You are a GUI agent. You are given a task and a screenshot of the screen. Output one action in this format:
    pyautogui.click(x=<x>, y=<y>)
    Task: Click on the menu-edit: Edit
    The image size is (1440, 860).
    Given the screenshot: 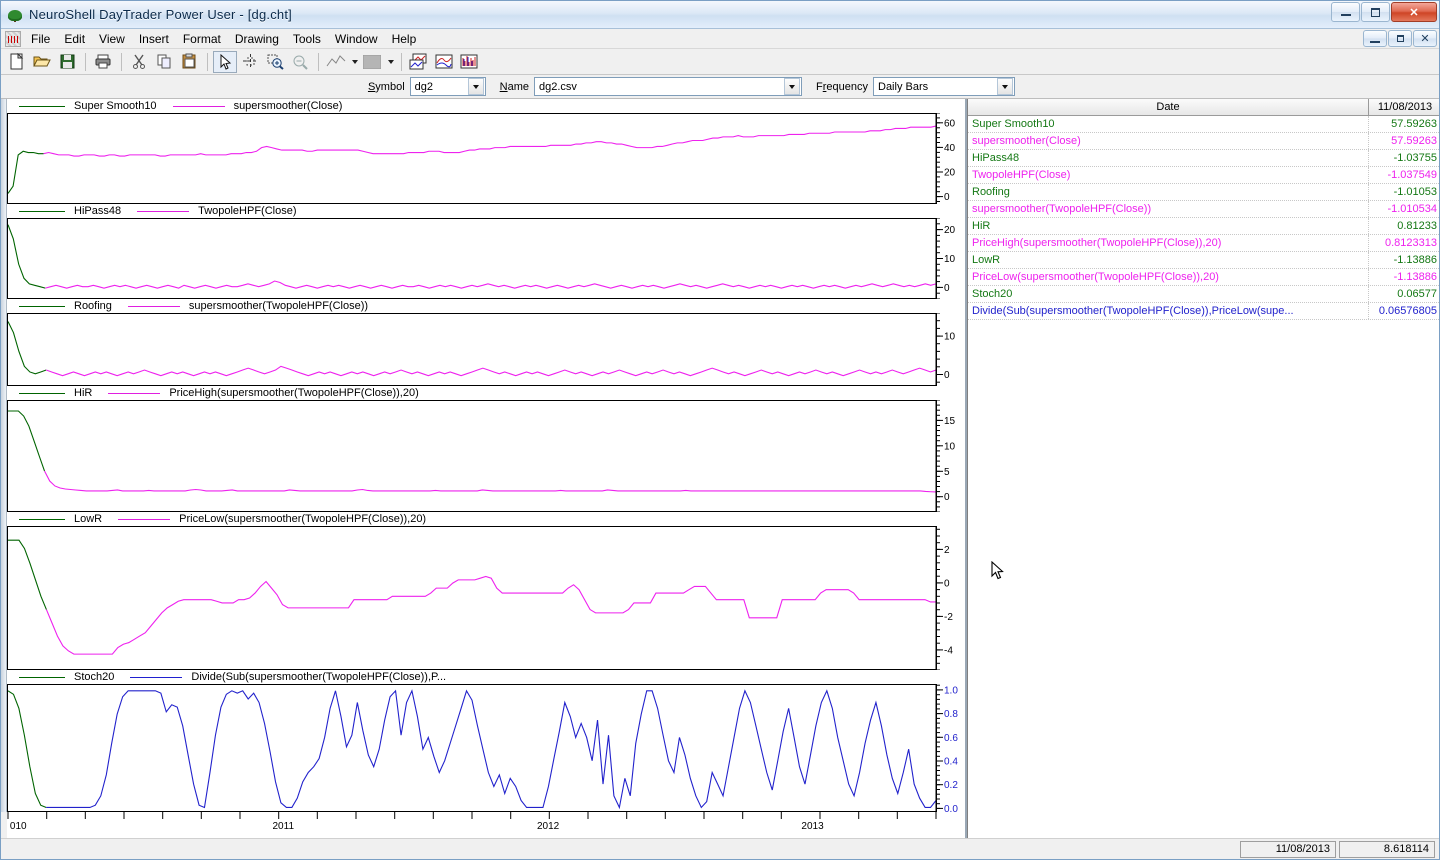 What is the action you would take?
    pyautogui.click(x=74, y=39)
    